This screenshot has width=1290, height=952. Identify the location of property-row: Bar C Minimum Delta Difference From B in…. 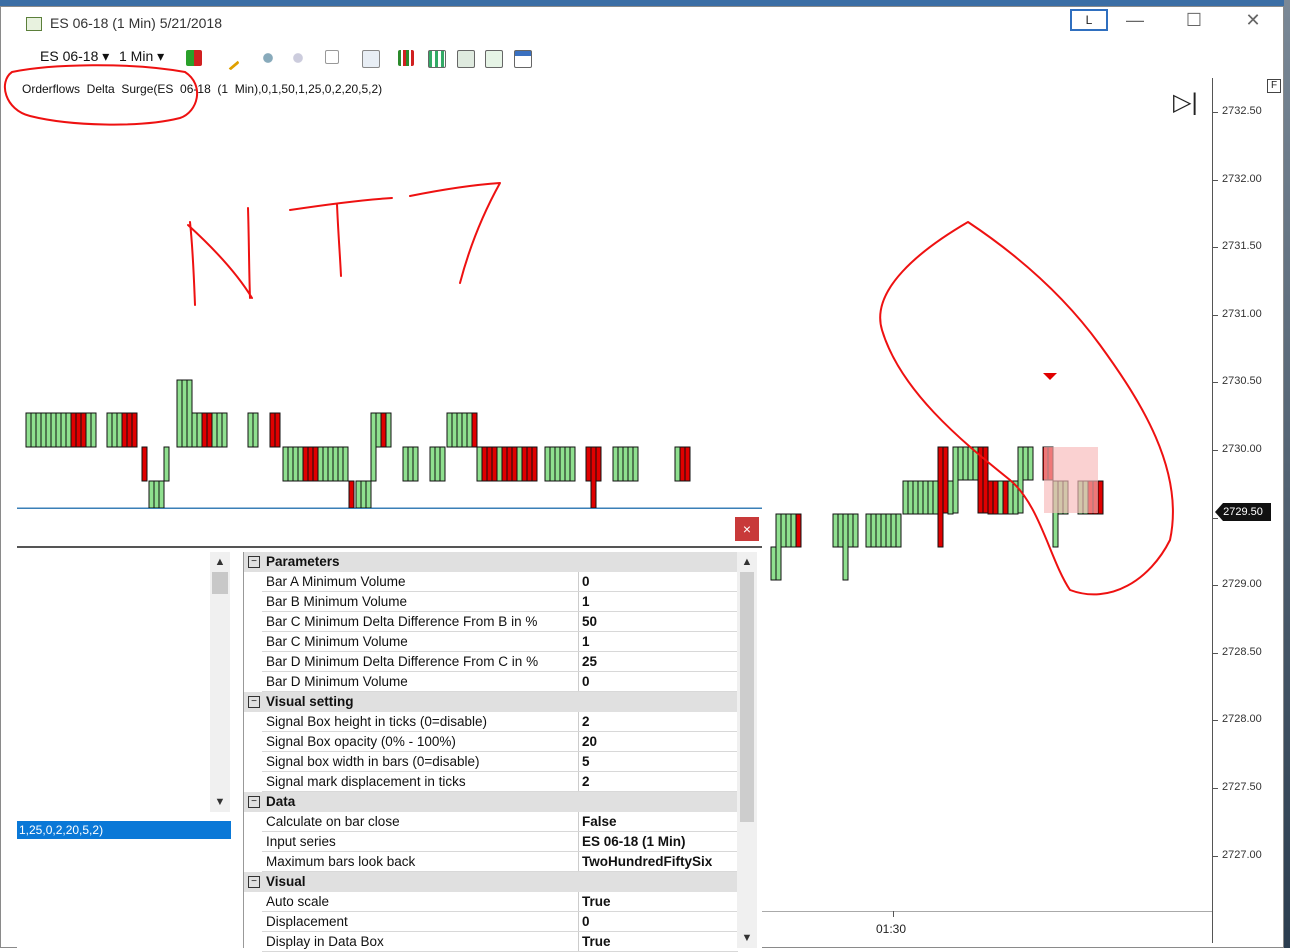
(491, 622).